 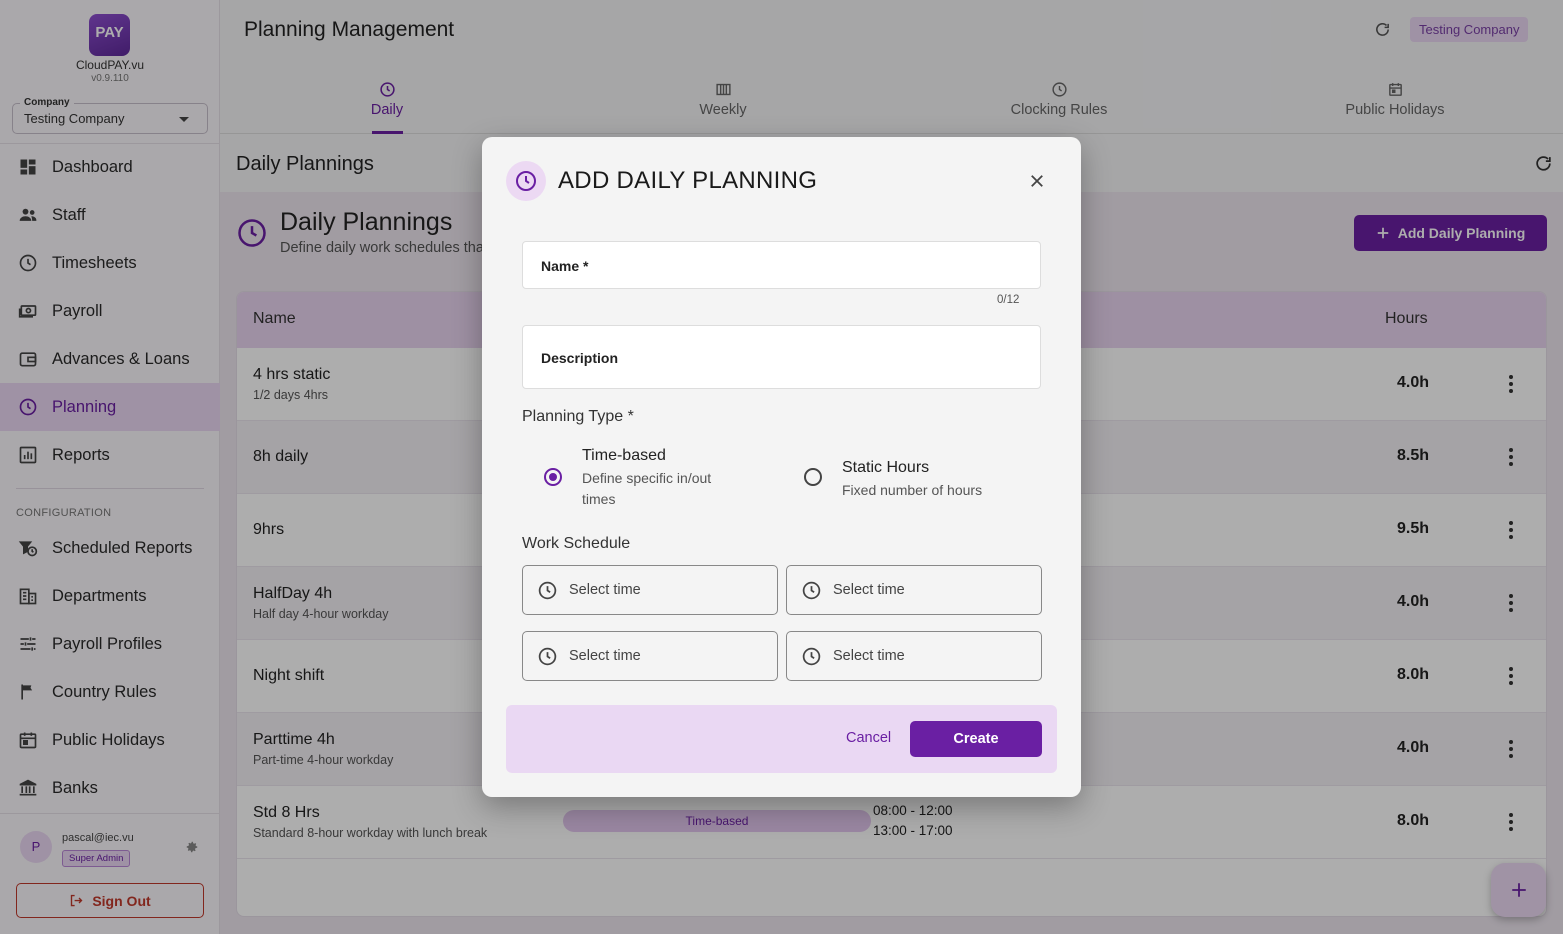 What do you see at coordinates (688, 180) in the screenshot?
I see `dialog-title: ADD DAILY PLANNING` at bounding box center [688, 180].